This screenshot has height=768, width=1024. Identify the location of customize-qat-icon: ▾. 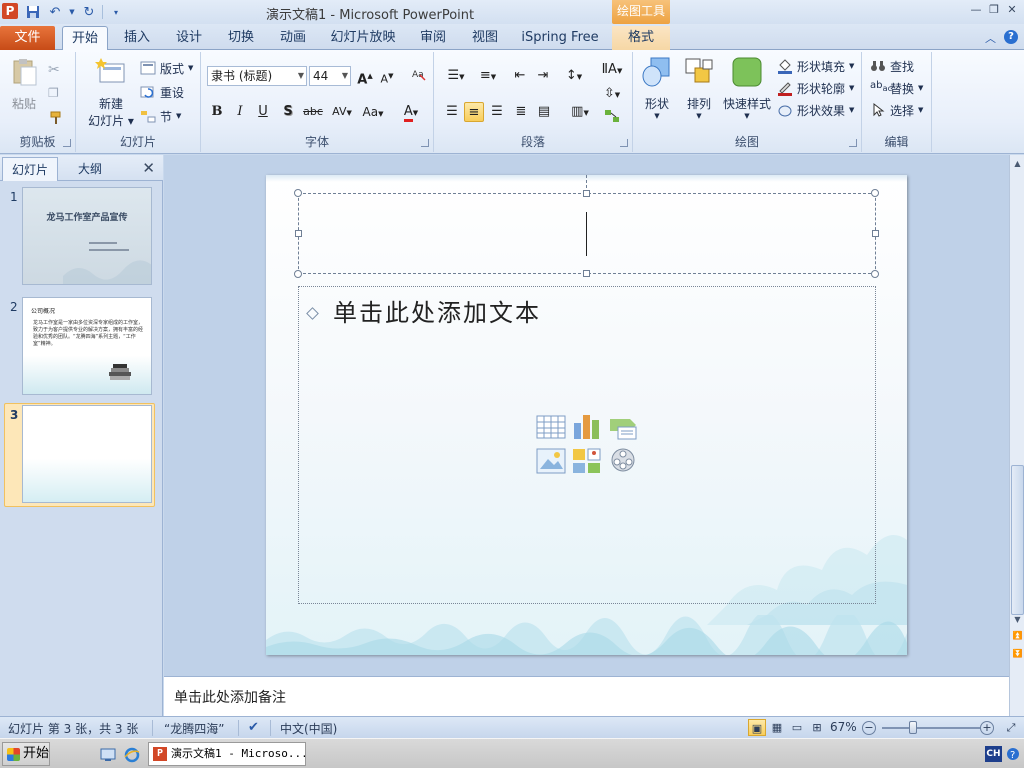
(116, 12).